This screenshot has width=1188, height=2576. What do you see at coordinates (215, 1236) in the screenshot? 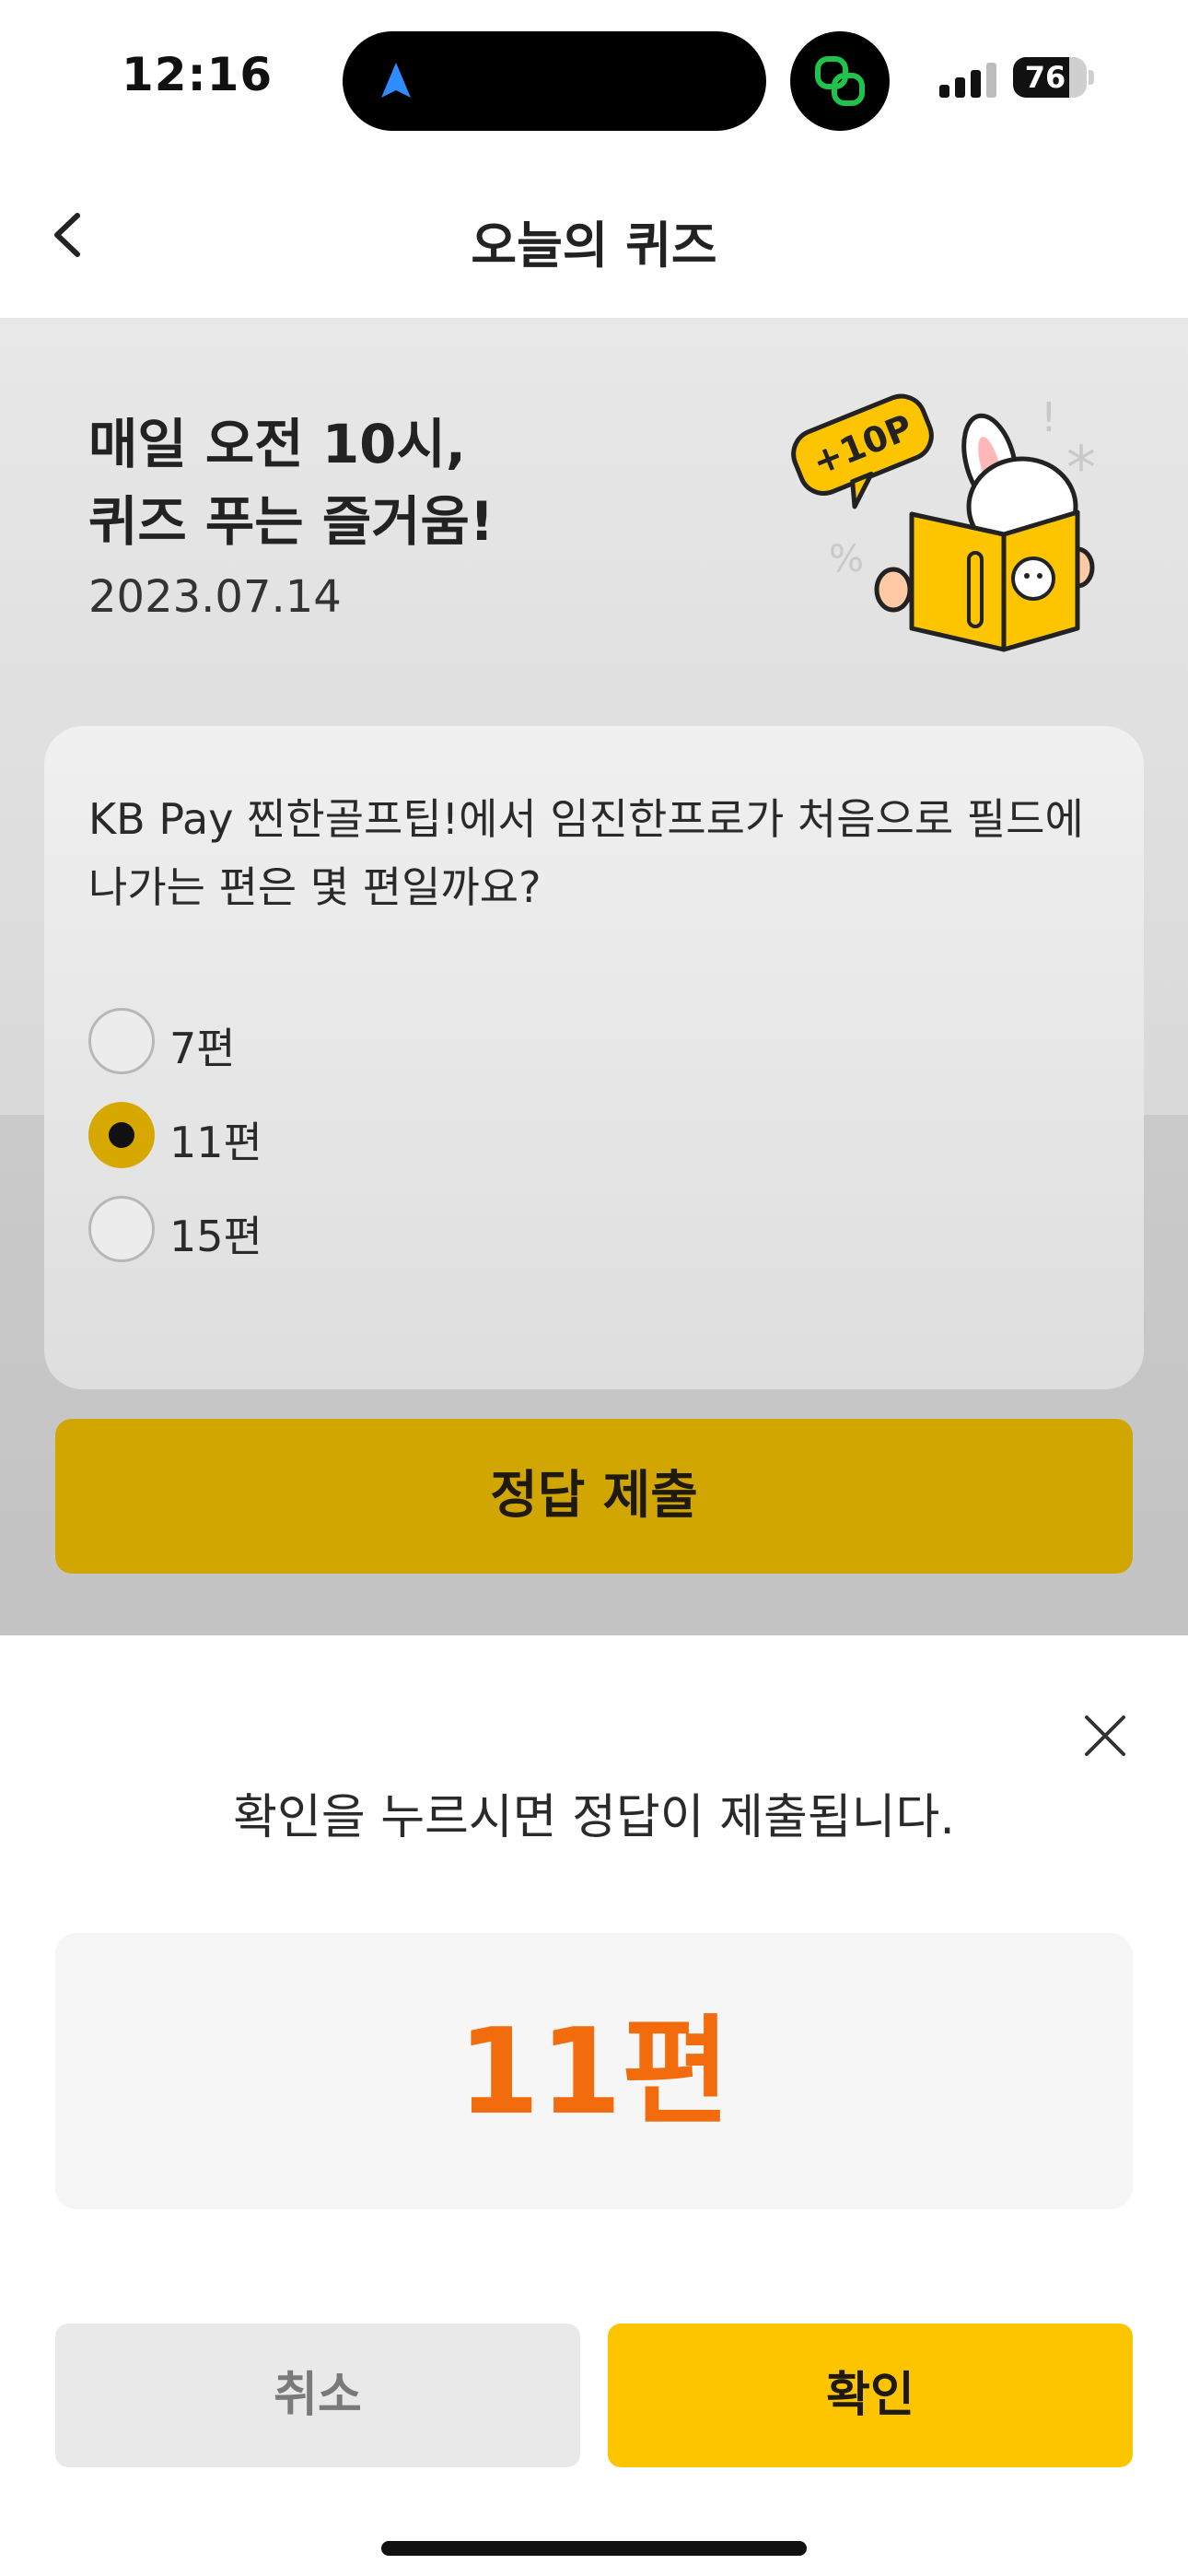
I see `option-label: 15편` at bounding box center [215, 1236].